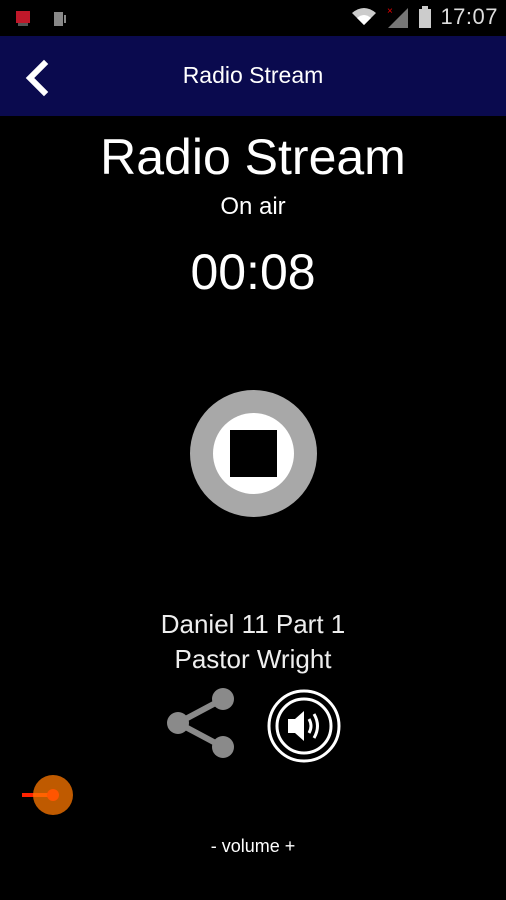 This screenshot has width=506, height=900. What do you see at coordinates (364, 16) in the screenshot?
I see `wifi-icon` at bounding box center [364, 16].